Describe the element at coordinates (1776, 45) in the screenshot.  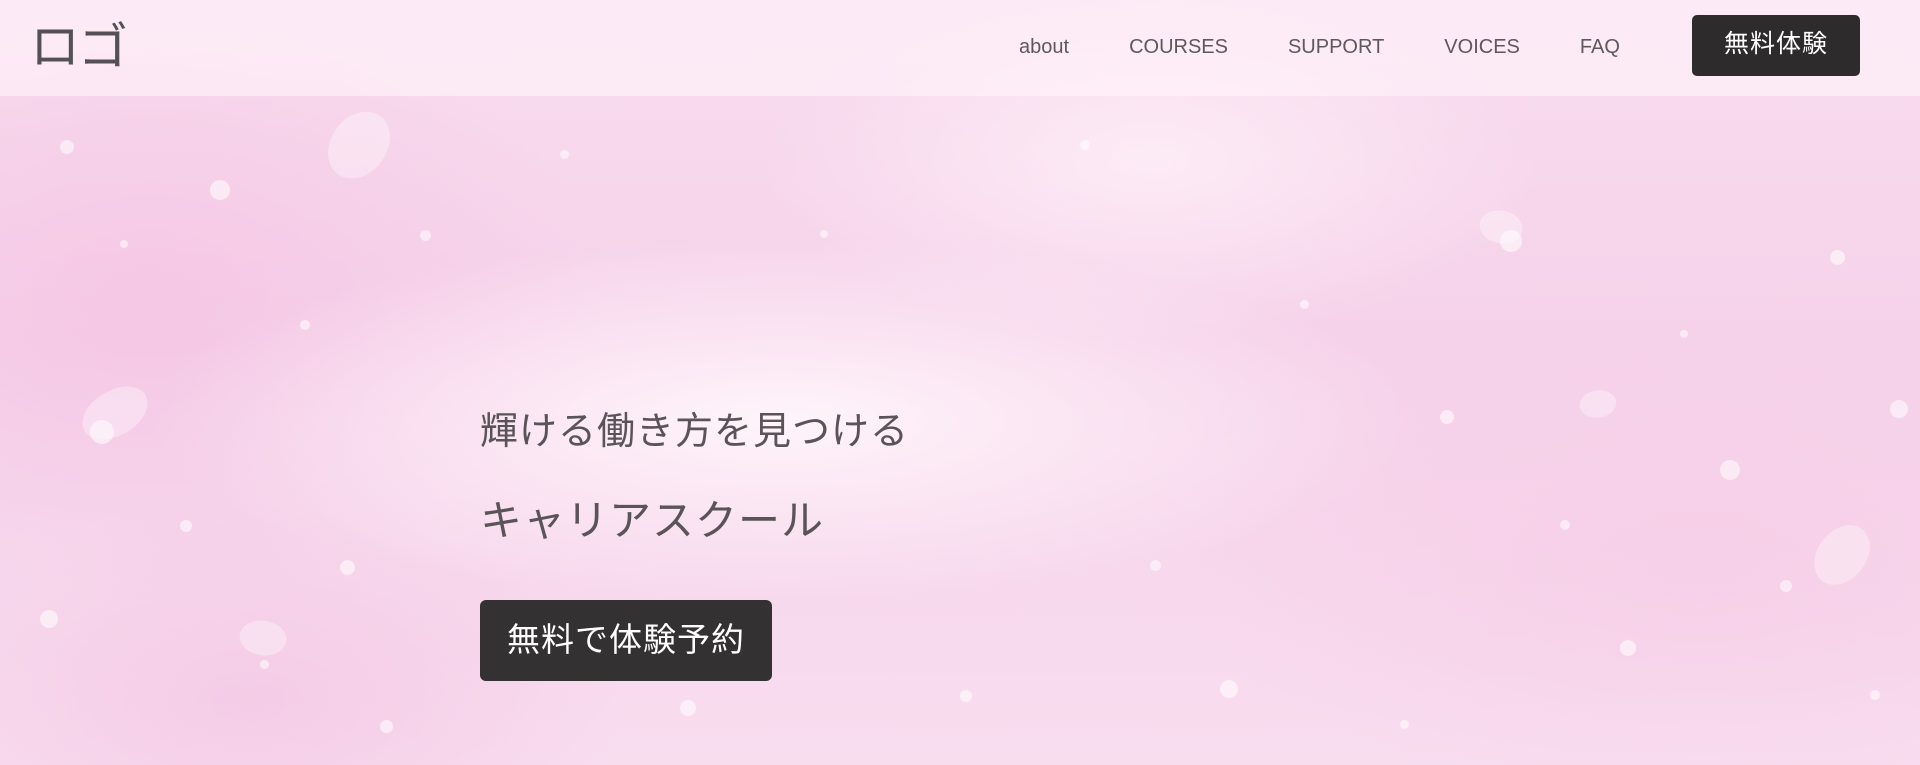
I see `free-trial-button: 無料体験` at that location.